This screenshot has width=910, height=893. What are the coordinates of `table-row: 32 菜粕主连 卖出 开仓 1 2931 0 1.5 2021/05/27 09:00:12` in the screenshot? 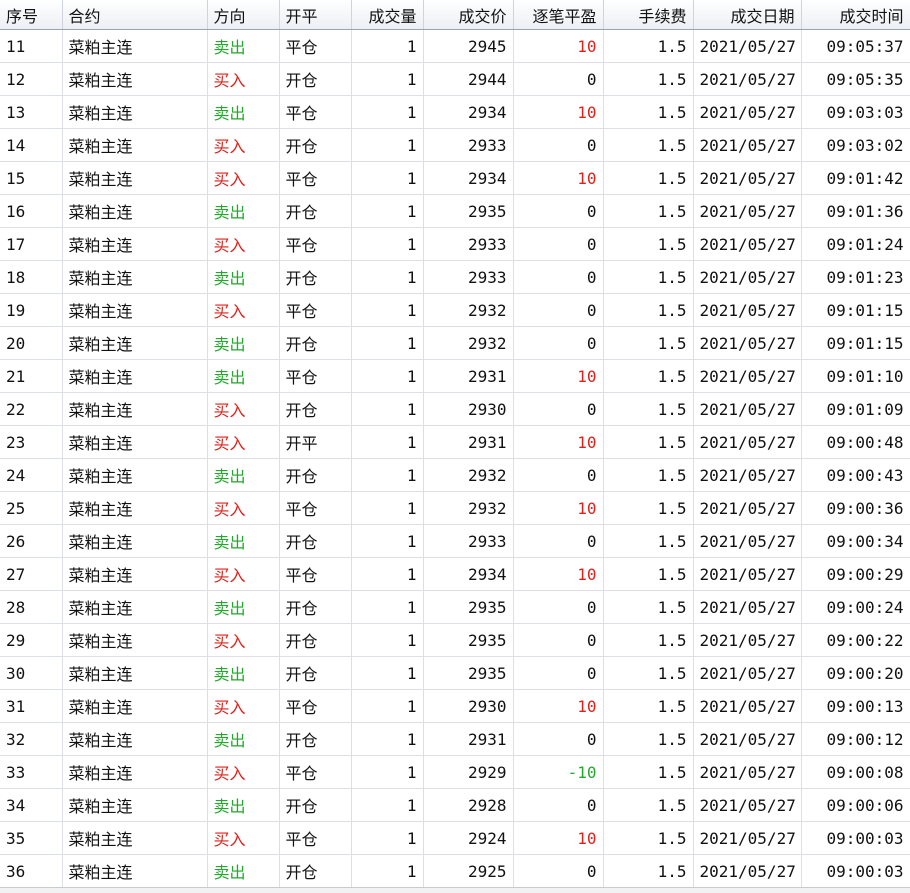 It's located at (455, 739).